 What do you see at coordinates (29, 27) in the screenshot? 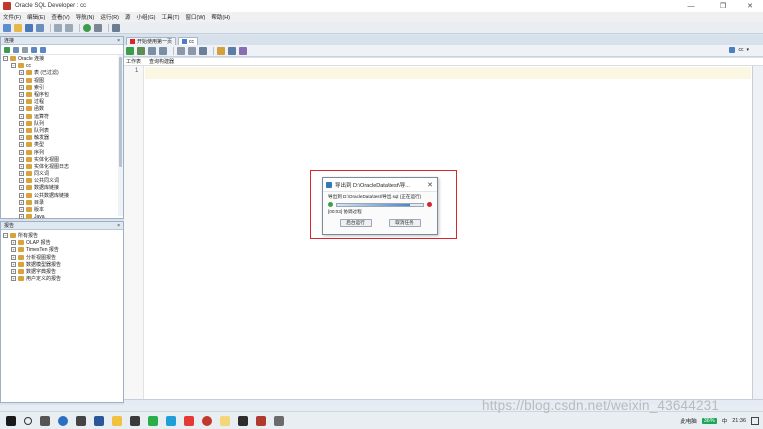
I see `save-icon` at bounding box center [29, 27].